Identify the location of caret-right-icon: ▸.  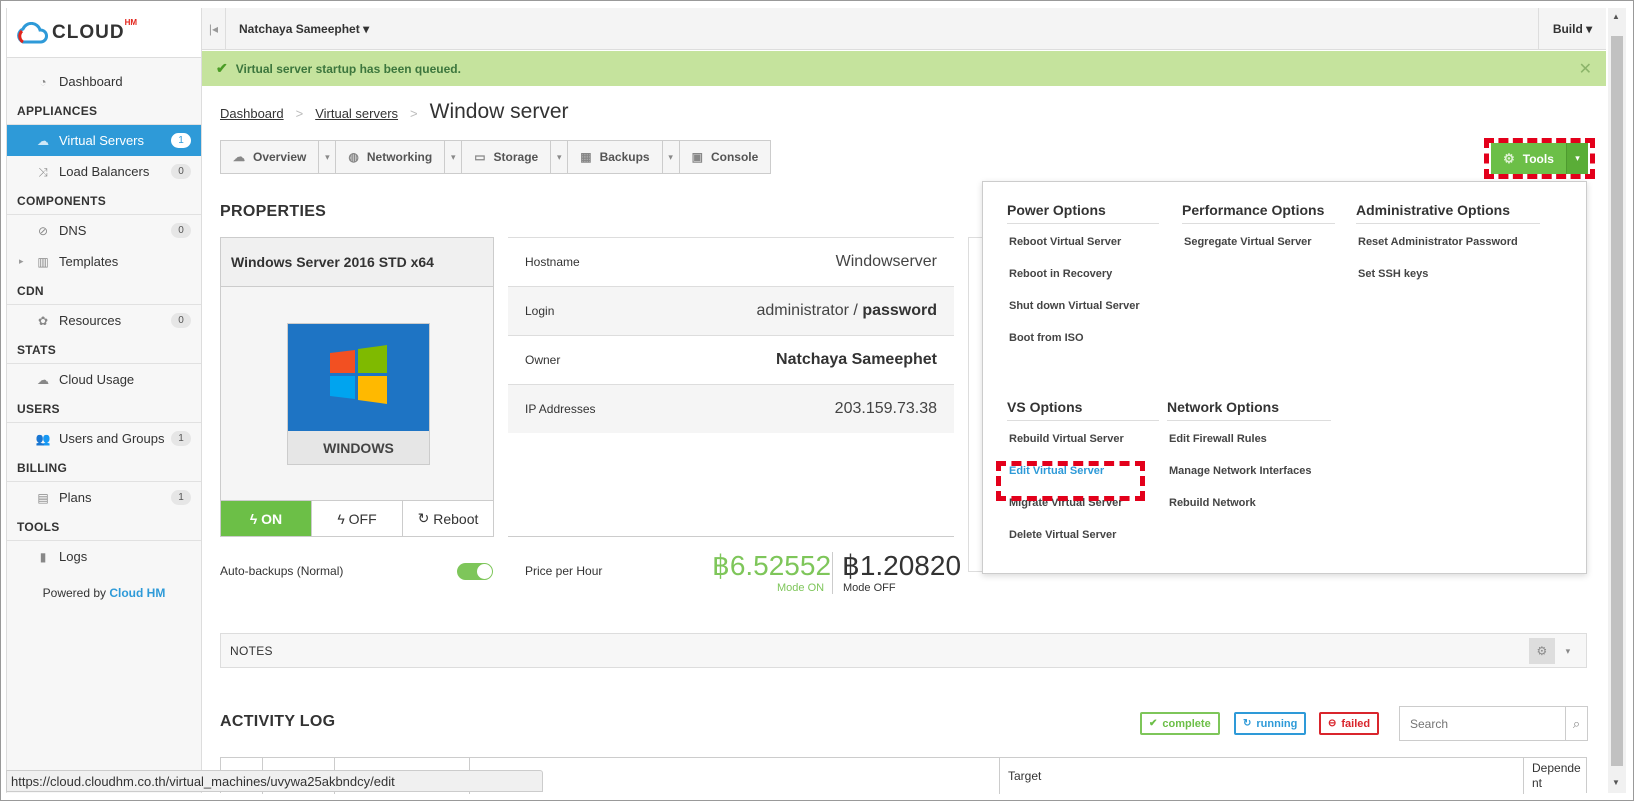
(21, 261).